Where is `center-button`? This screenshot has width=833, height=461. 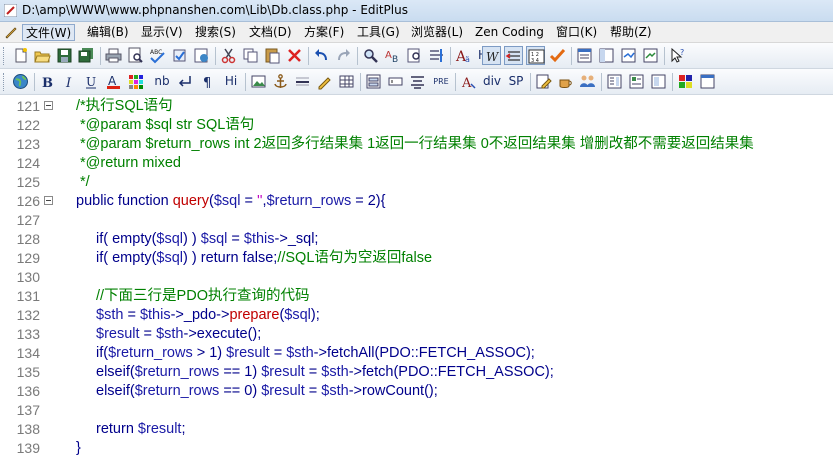
center-button is located at coordinates (417, 81).